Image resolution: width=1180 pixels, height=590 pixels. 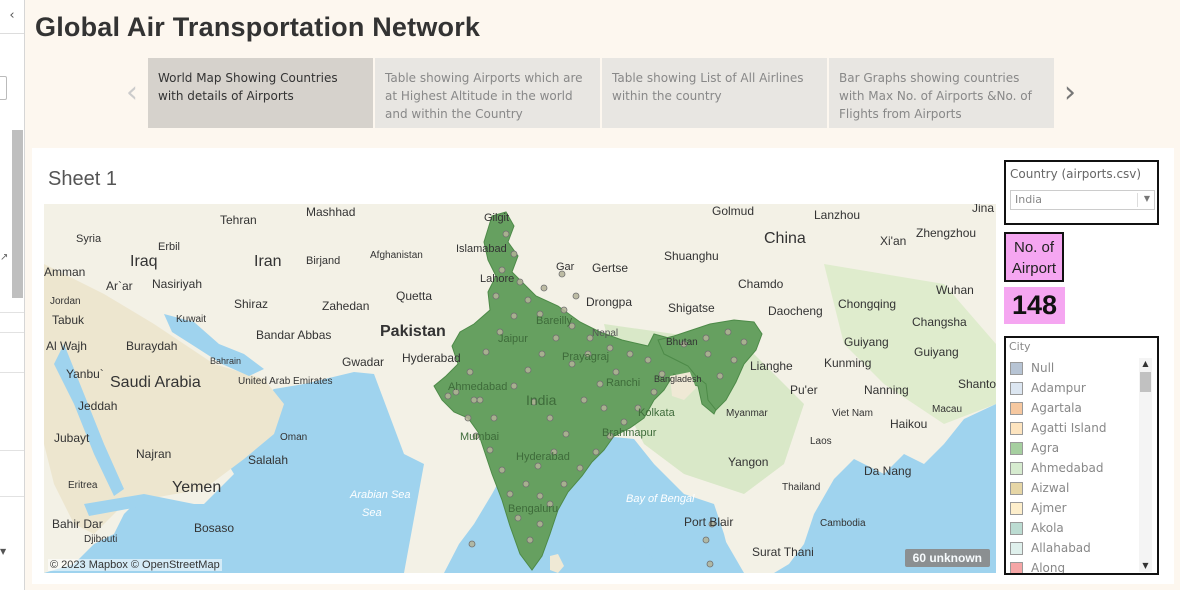 What do you see at coordinates (477, 387) in the screenshot?
I see `map-label-city: Ahmedabad` at bounding box center [477, 387].